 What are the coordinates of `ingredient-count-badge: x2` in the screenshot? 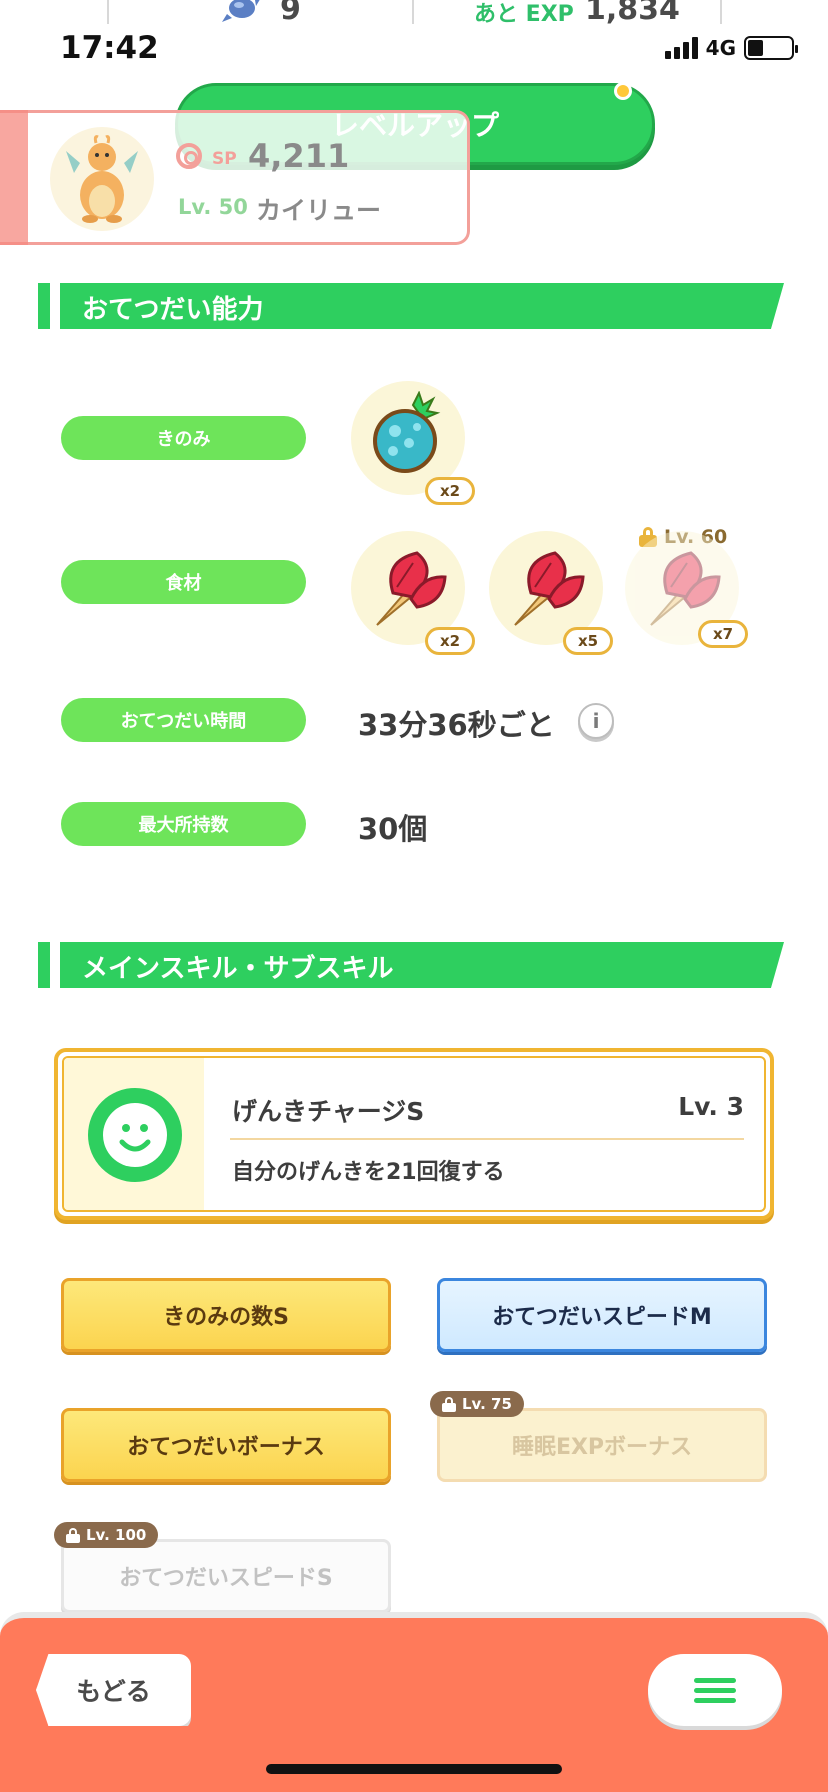 It's located at (450, 641).